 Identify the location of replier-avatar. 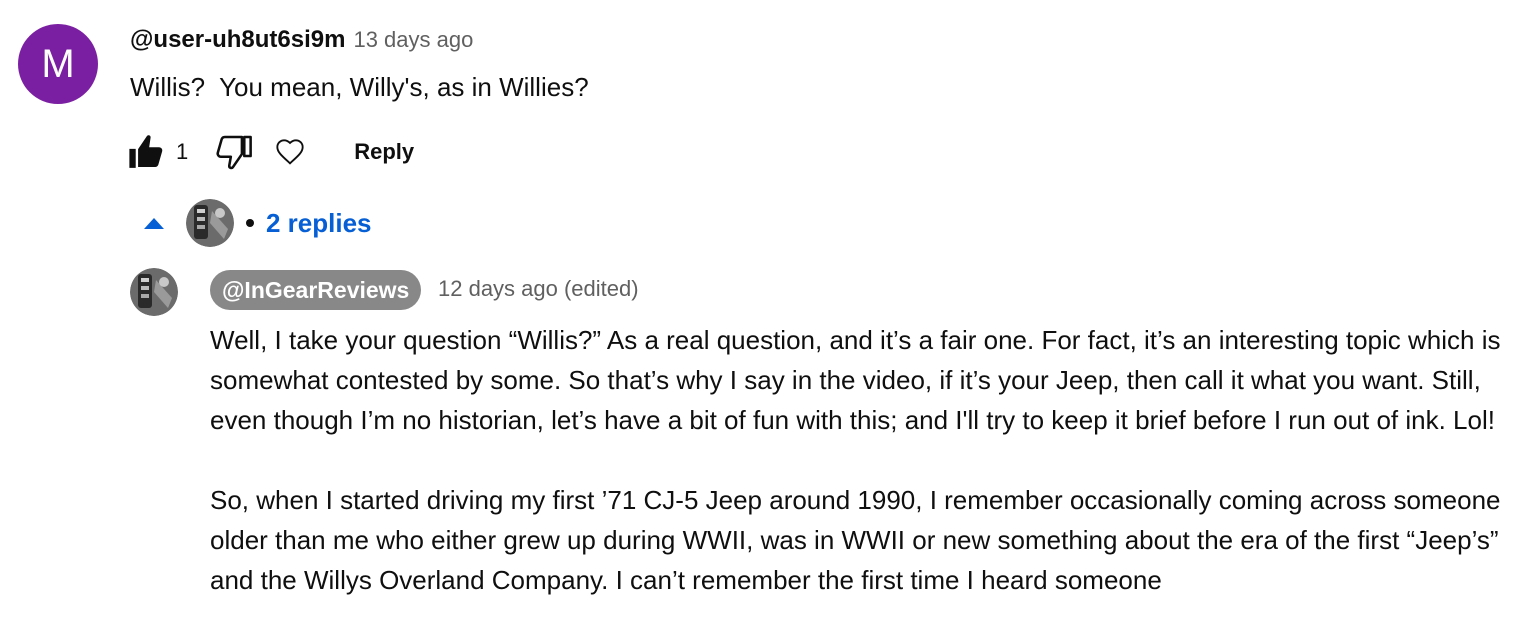
(210, 223).